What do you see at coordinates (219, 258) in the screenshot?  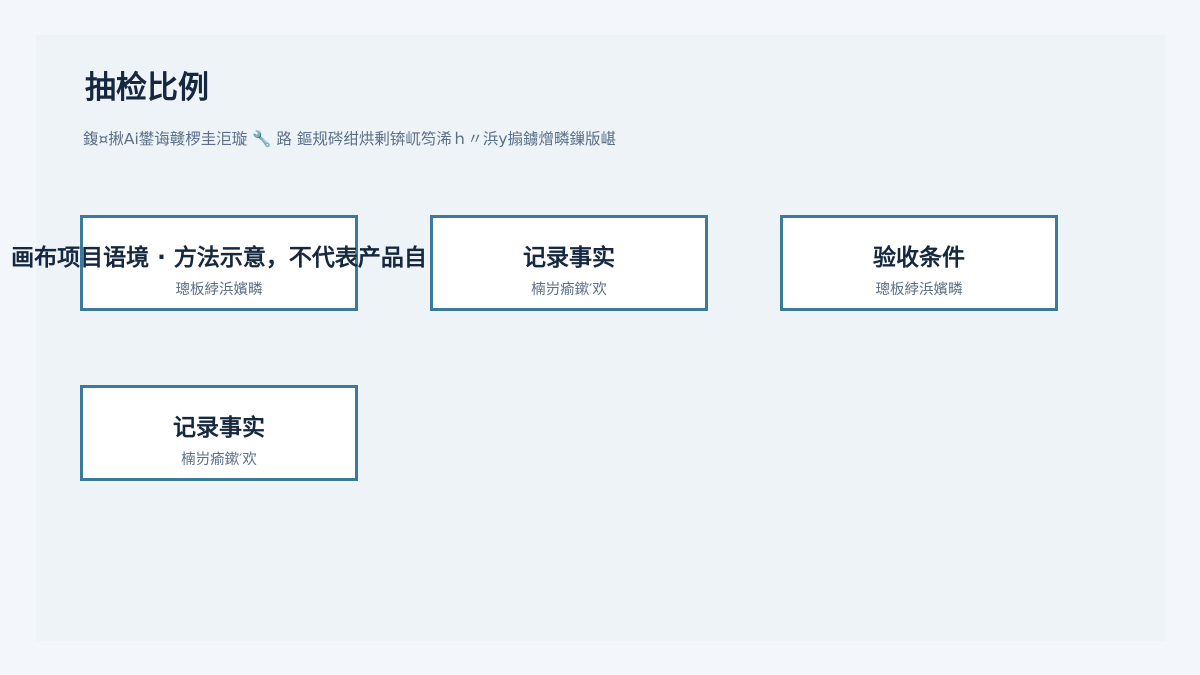 I see `step-box-1-label: 画布项目语境 · 方法示意，不代表产品自` at bounding box center [219, 258].